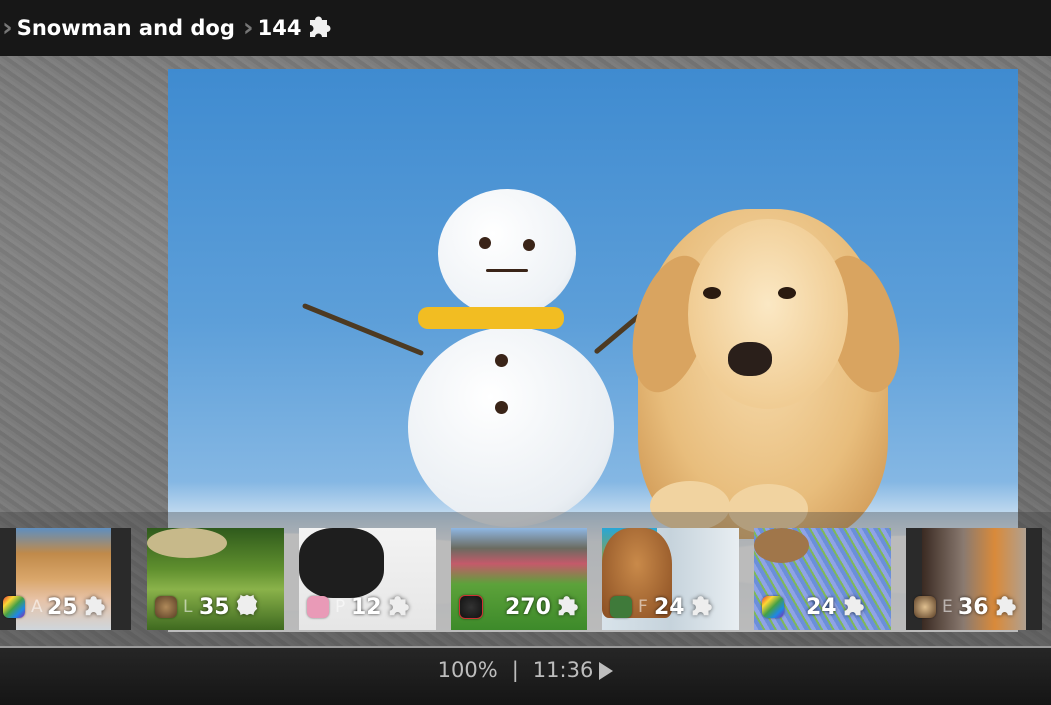 The image size is (1051, 705). What do you see at coordinates (491, 318) in the screenshot?
I see `snowman-scarf` at bounding box center [491, 318].